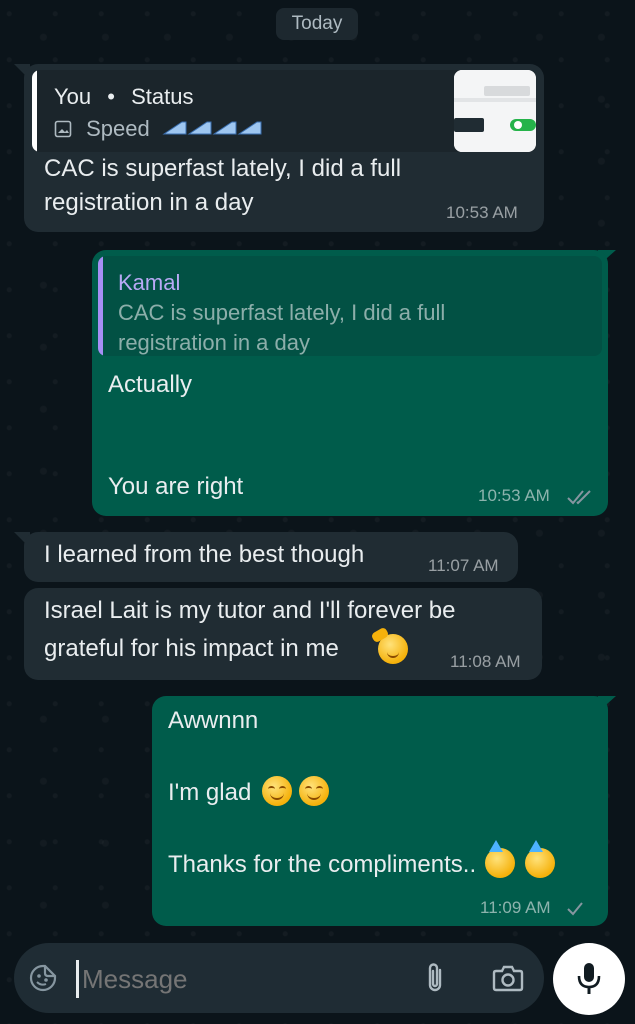 This screenshot has width=635, height=1024. Describe the element at coordinates (435, 980) in the screenshot. I see `attach-icon` at that location.